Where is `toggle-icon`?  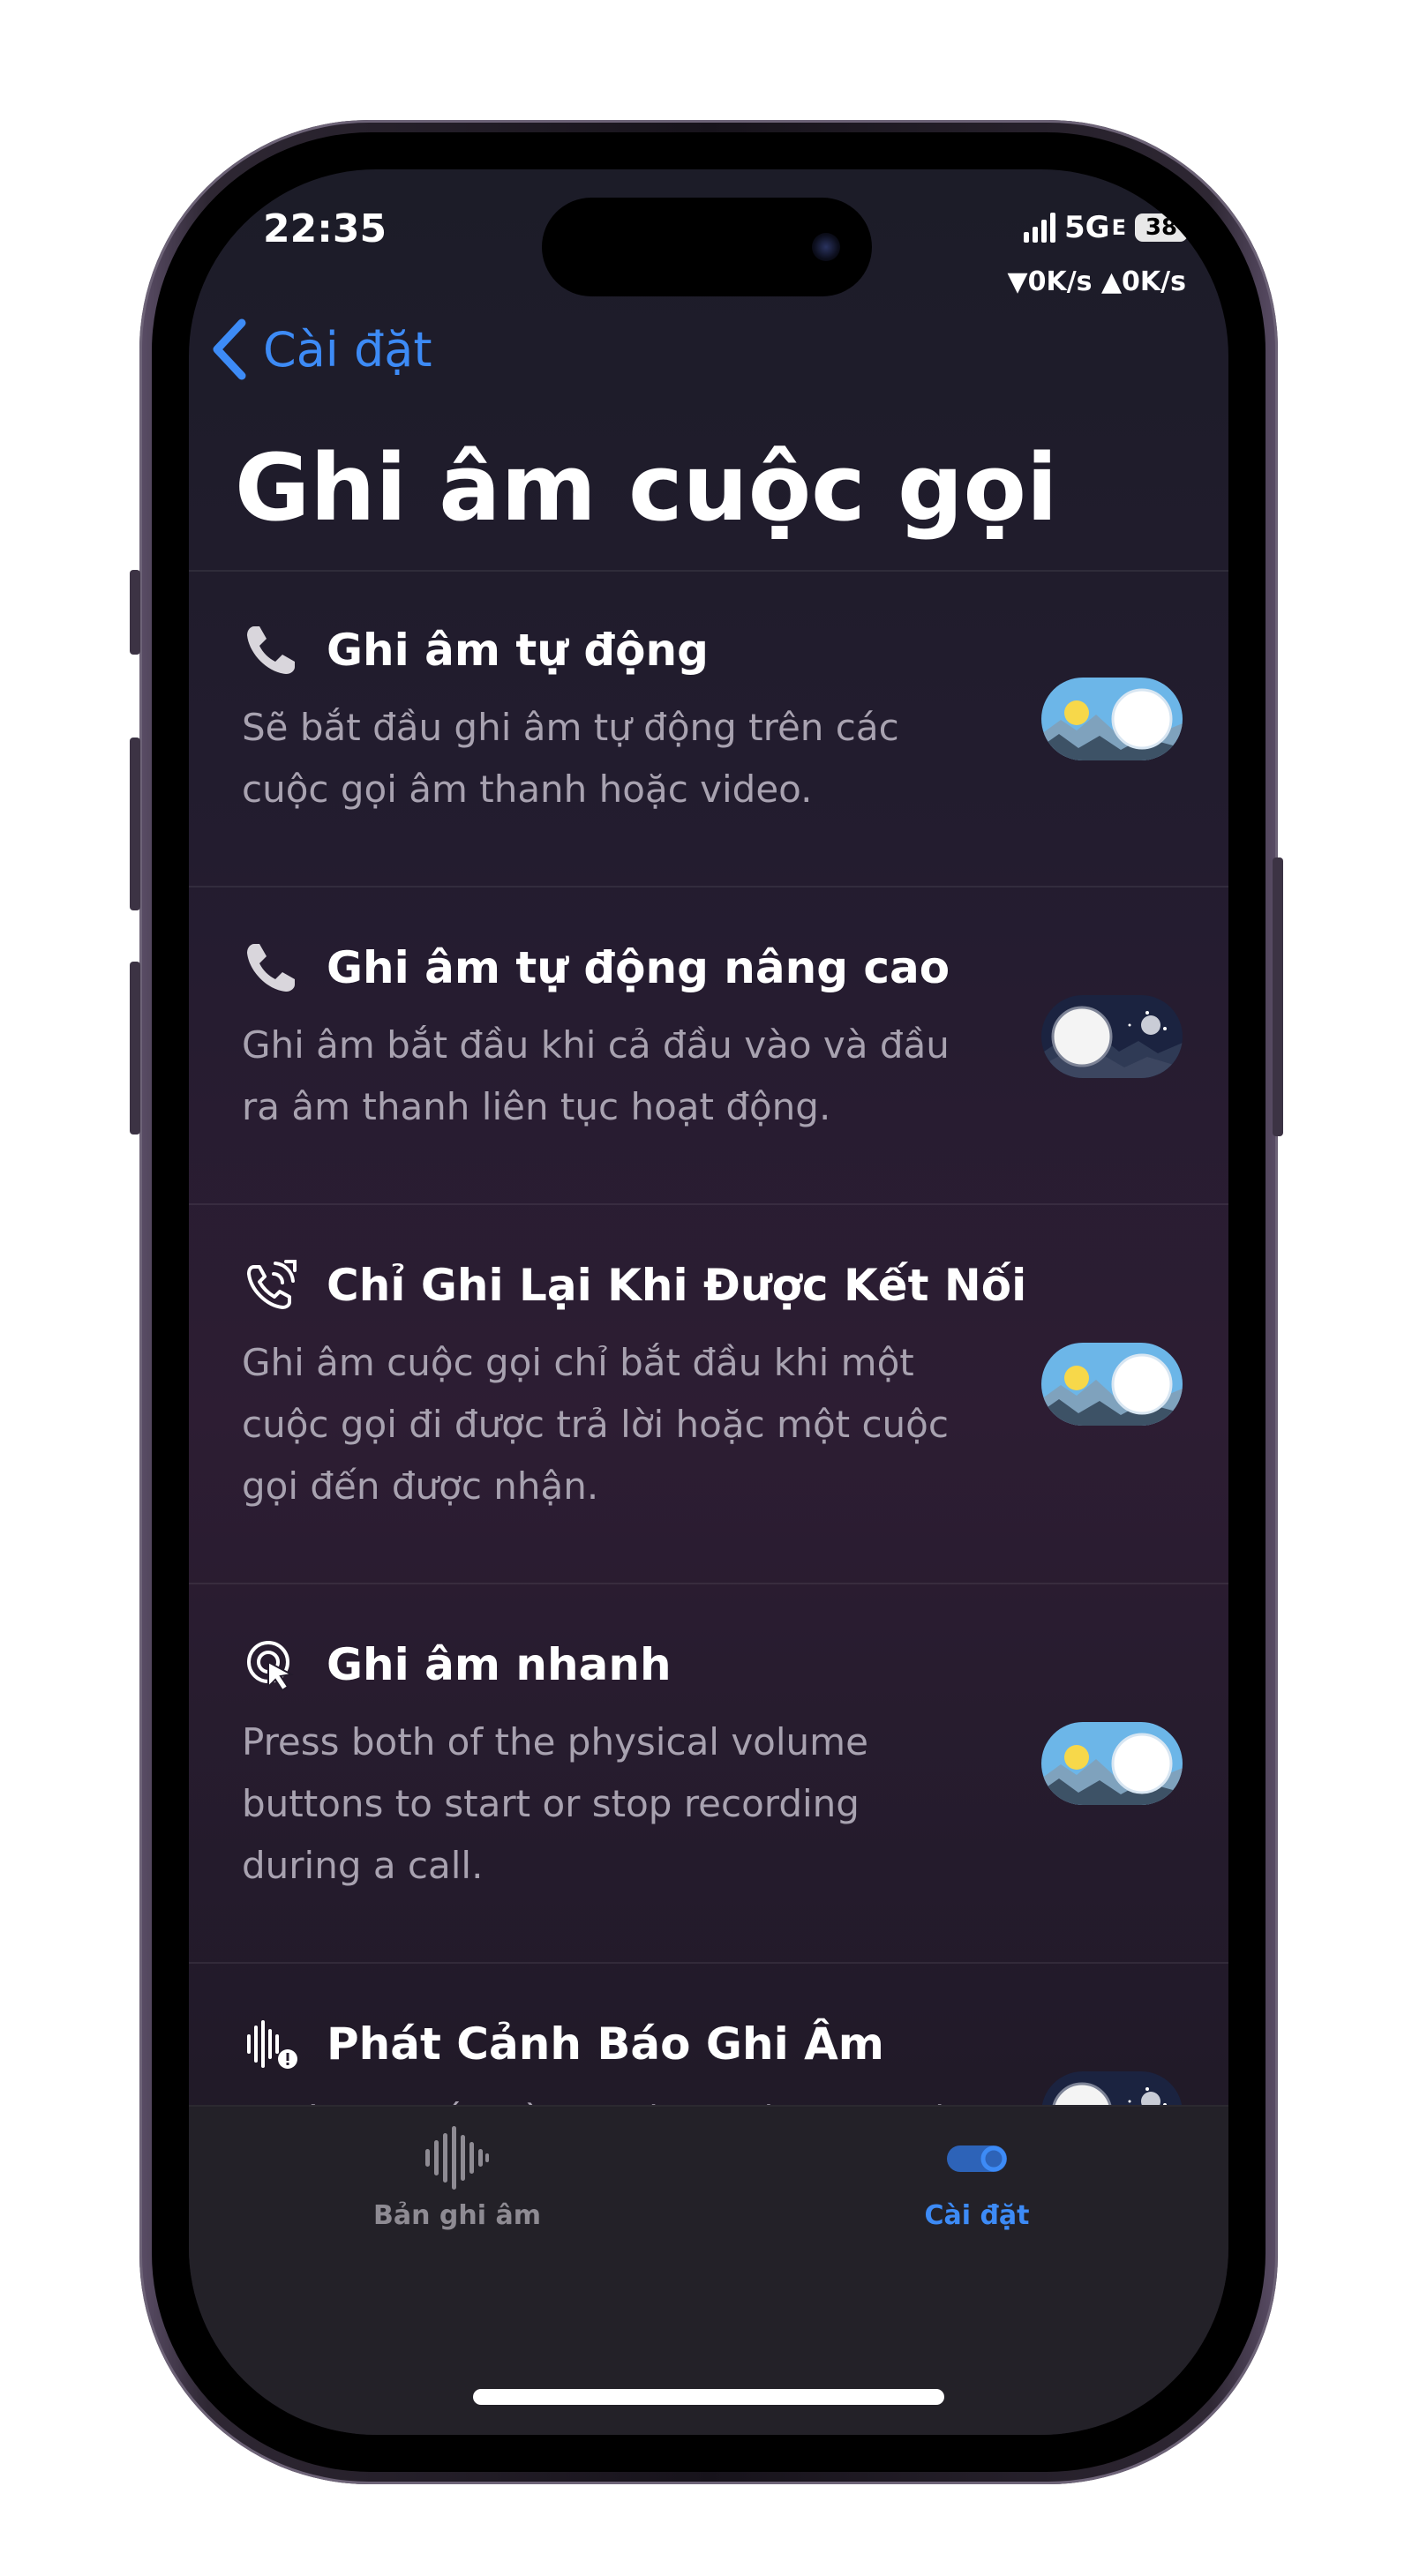
toggle-icon is located at coordinates (977, 2159).